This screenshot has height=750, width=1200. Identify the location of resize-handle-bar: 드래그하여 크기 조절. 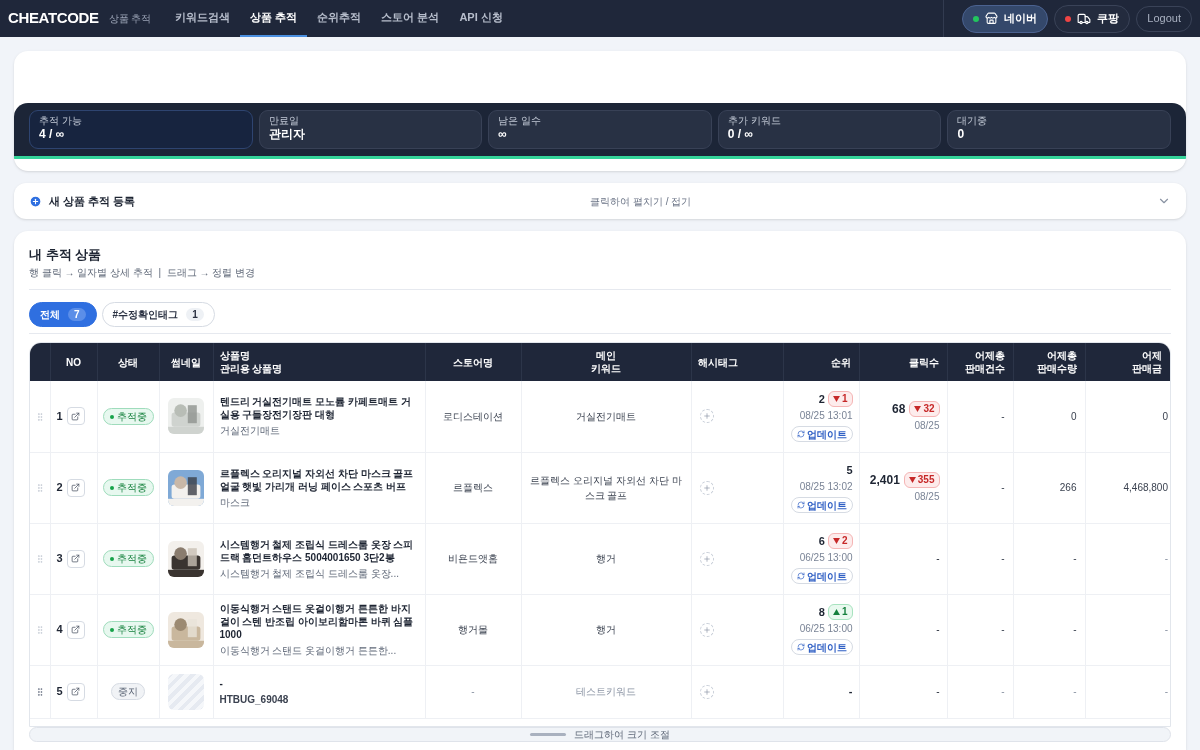
(600, 734).